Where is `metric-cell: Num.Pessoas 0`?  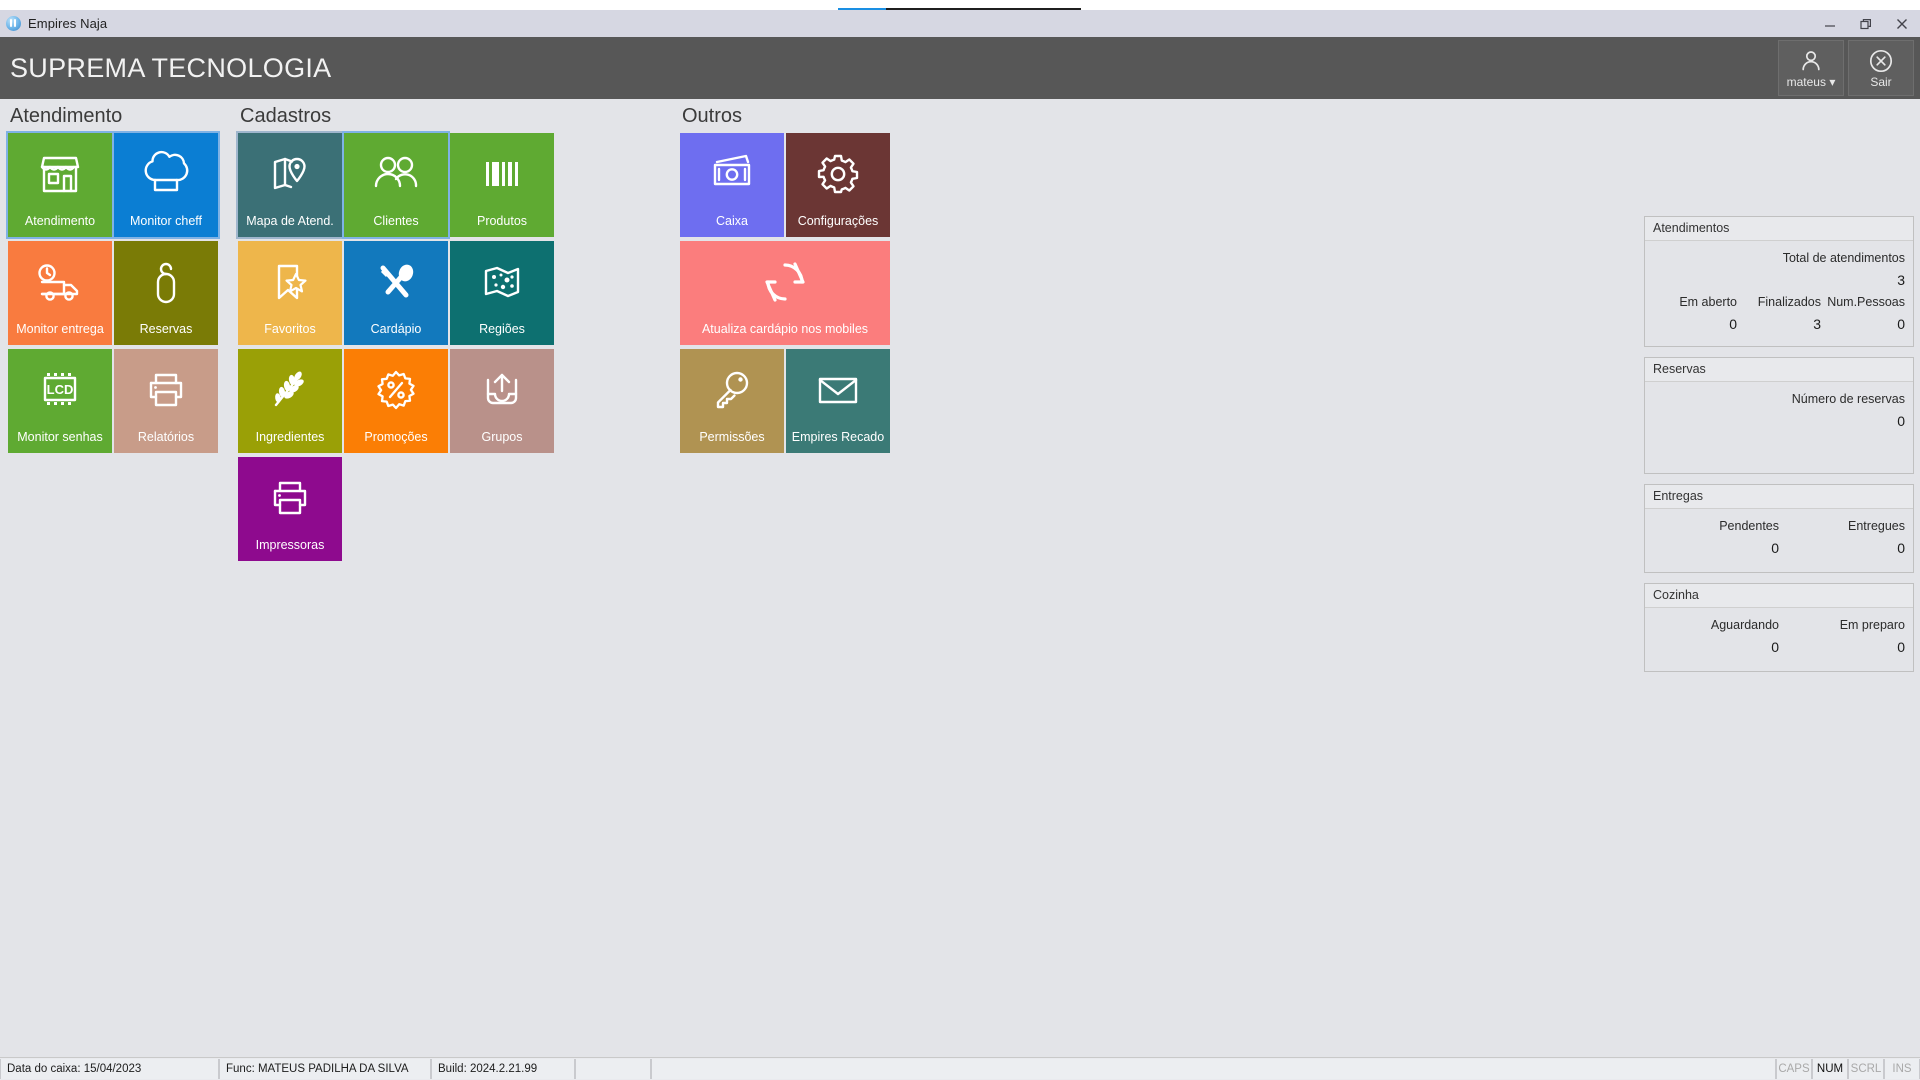
metric-cell: Num.Pessoas 0 is located at coordinates (1863, 314).